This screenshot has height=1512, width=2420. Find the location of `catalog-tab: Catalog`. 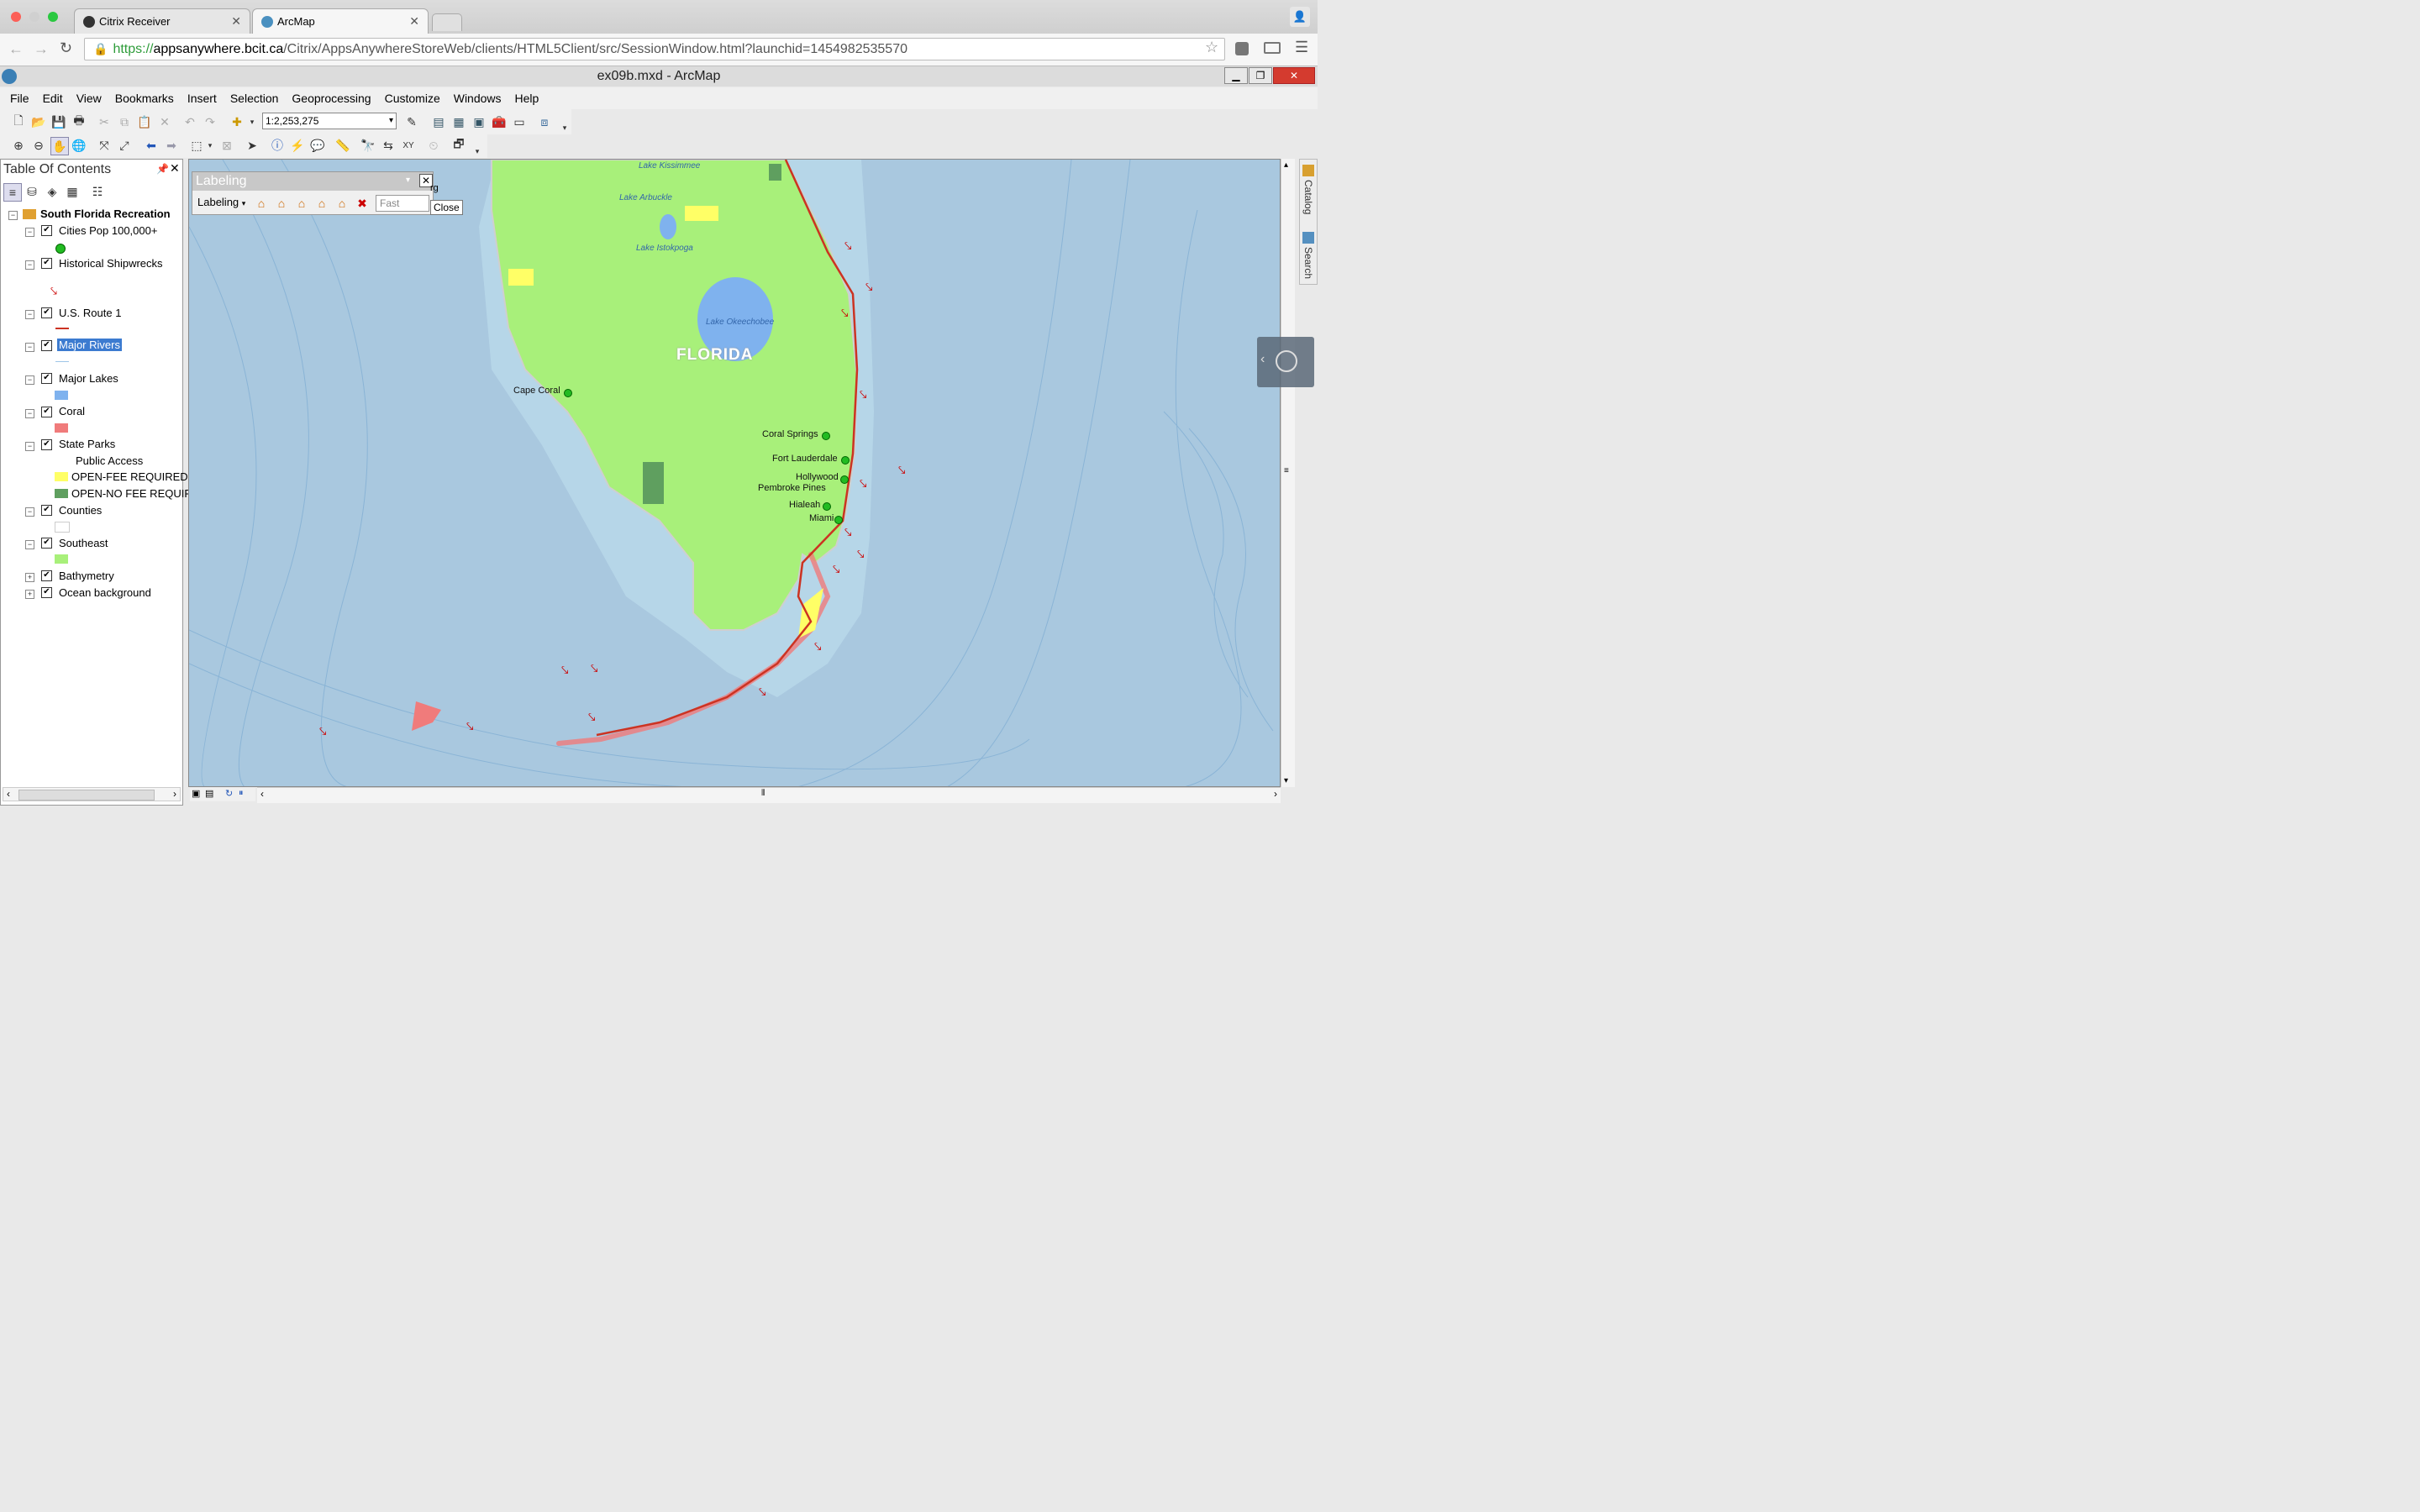

catalog-tab: Catalog is located at coordinates (1308, 197).